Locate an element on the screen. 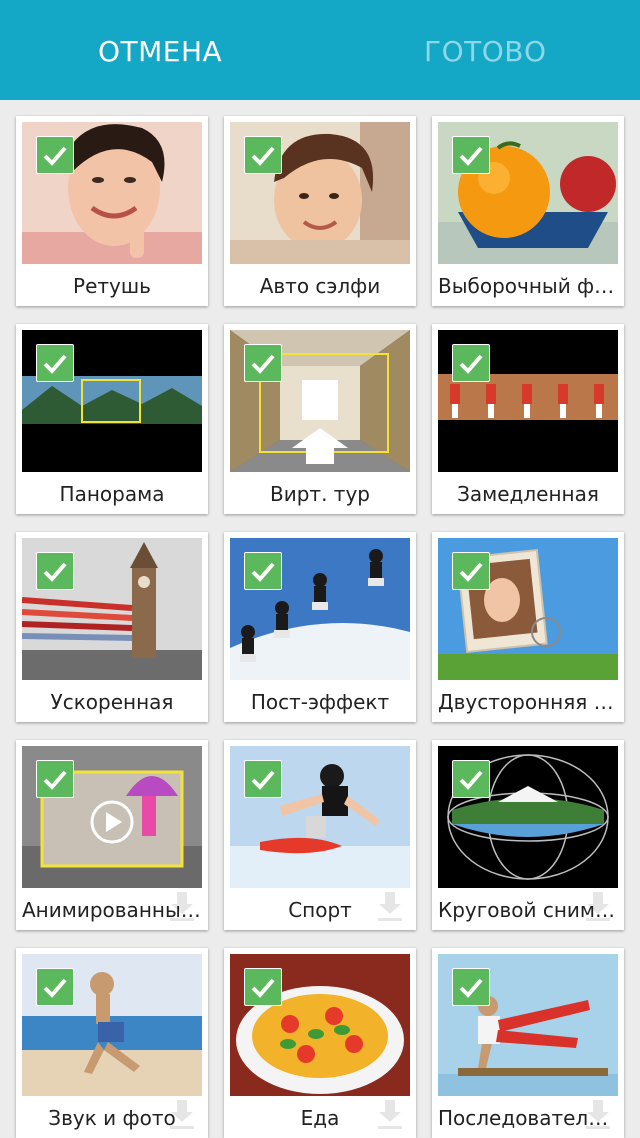 This screenshot has width=640, height=1138. mode-label: Спорт is located at coordinates (320, 910).